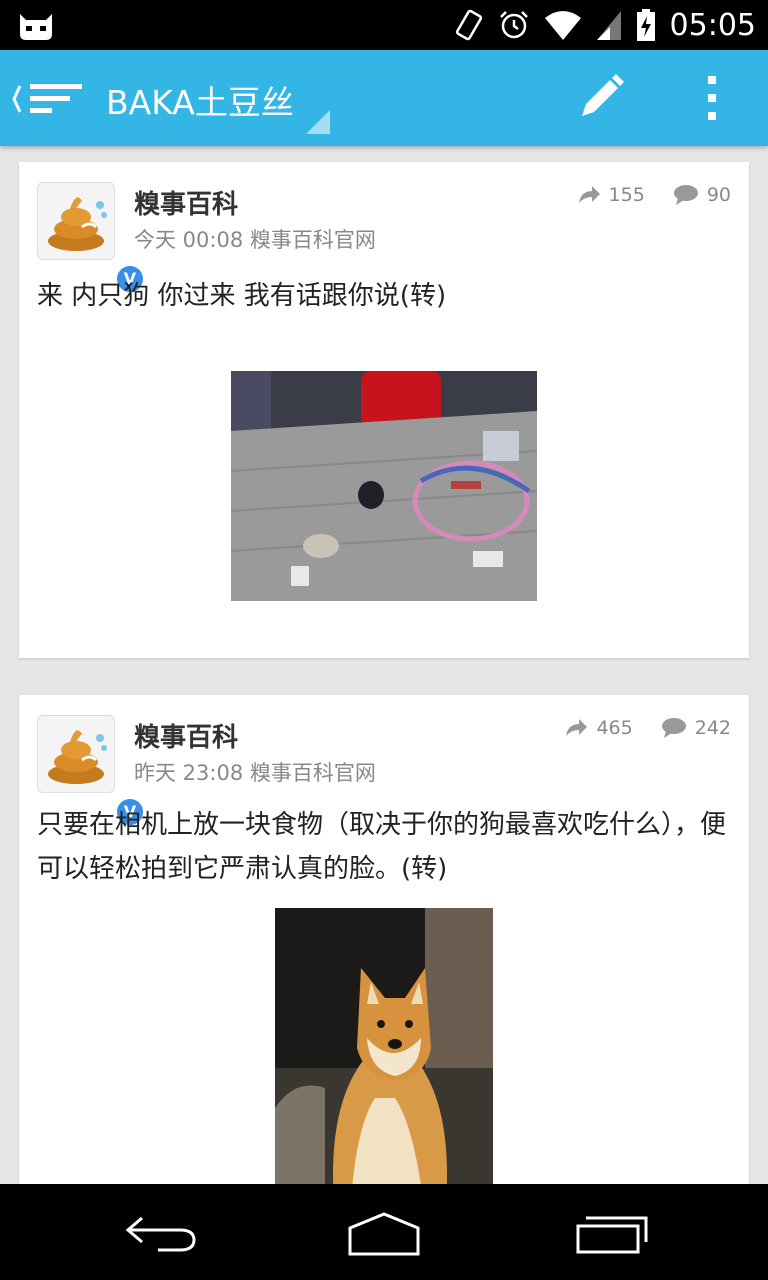  Describe the element at coordinates (189, 240) in the screenshot. I see `post-time: 今天 00:08` at that location.